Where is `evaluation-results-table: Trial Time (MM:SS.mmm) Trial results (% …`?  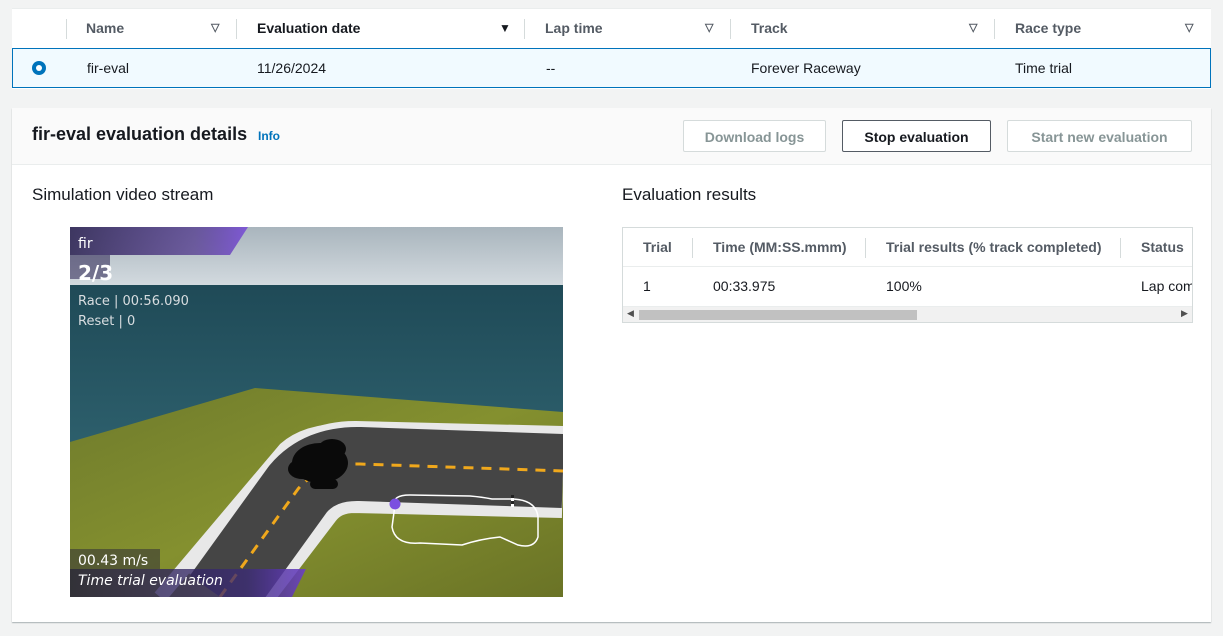
evaluation-results-table: Trial Time (MM:SS.mmm) Trial results (% … is located at coordinates (907, 275).